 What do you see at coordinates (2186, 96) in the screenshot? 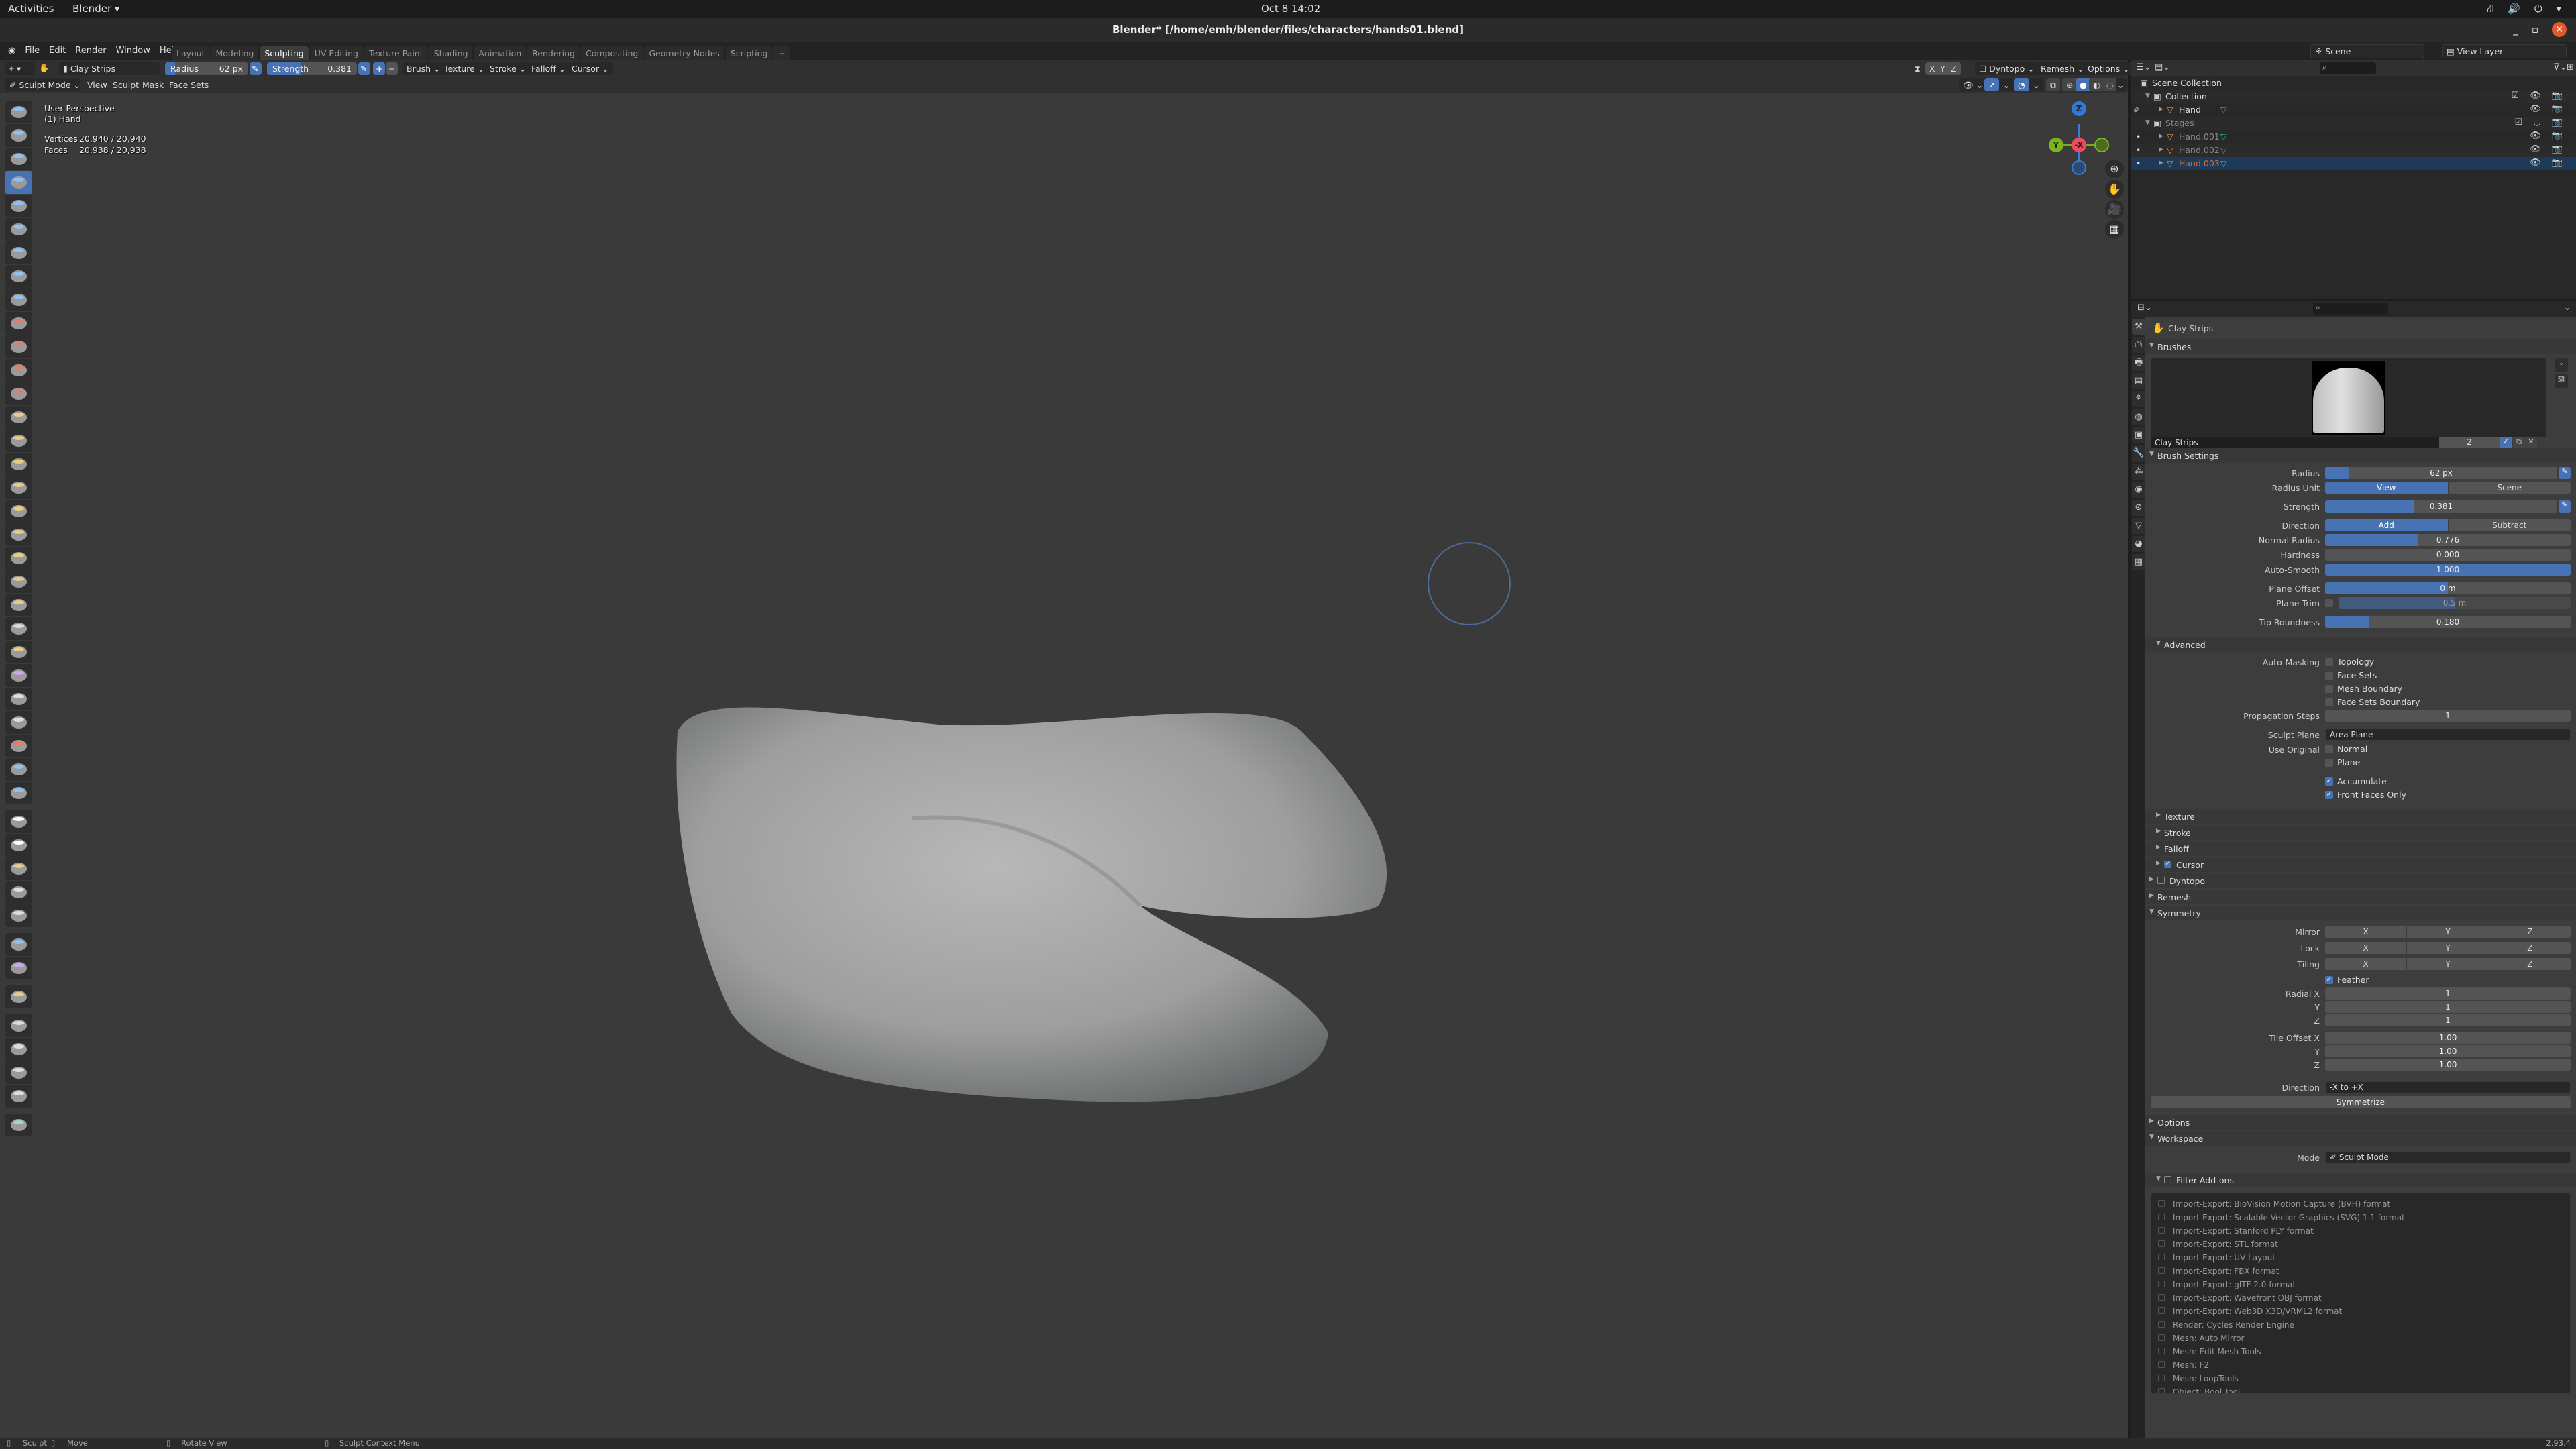
I see `outliner-item-name: Collection` at bounding box center [2186, 96].